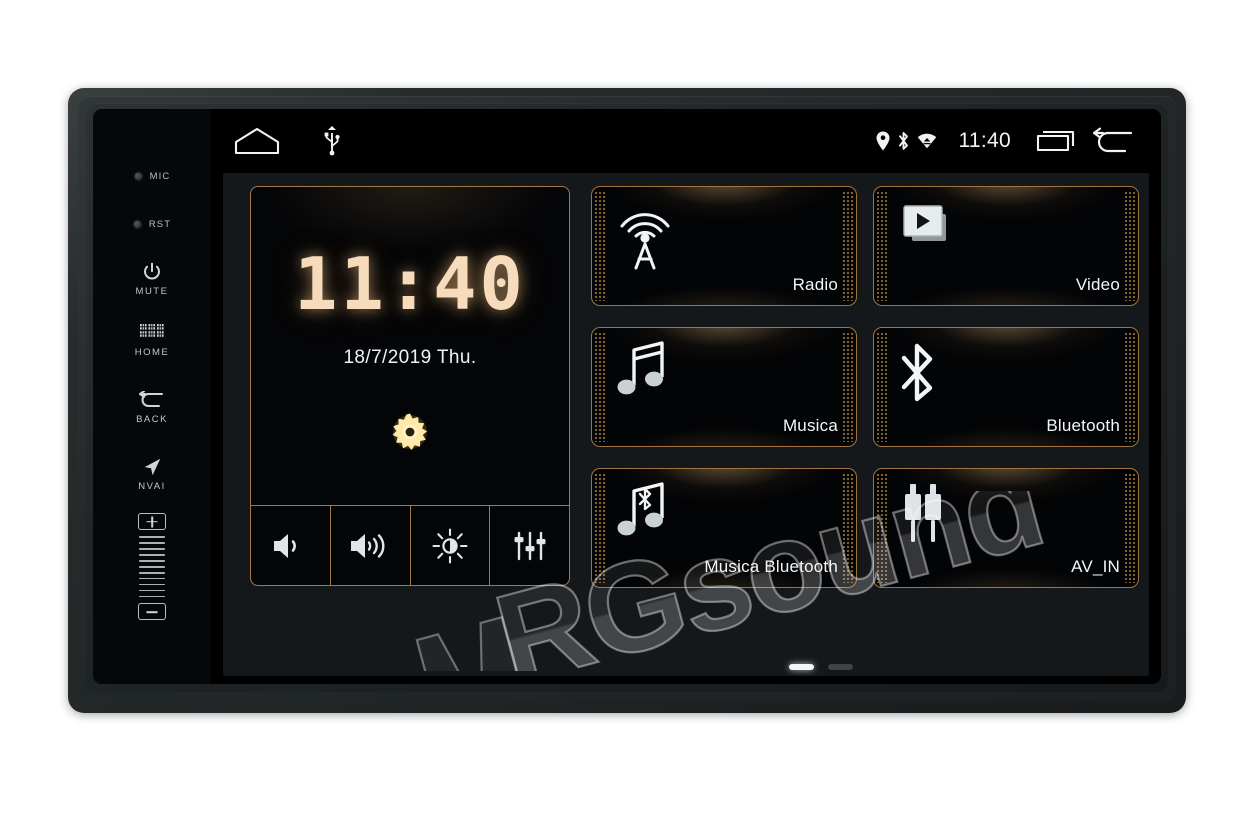  Describe the element at coordinates (257, 141) in the screenshot. I see `home-icon` at that location.